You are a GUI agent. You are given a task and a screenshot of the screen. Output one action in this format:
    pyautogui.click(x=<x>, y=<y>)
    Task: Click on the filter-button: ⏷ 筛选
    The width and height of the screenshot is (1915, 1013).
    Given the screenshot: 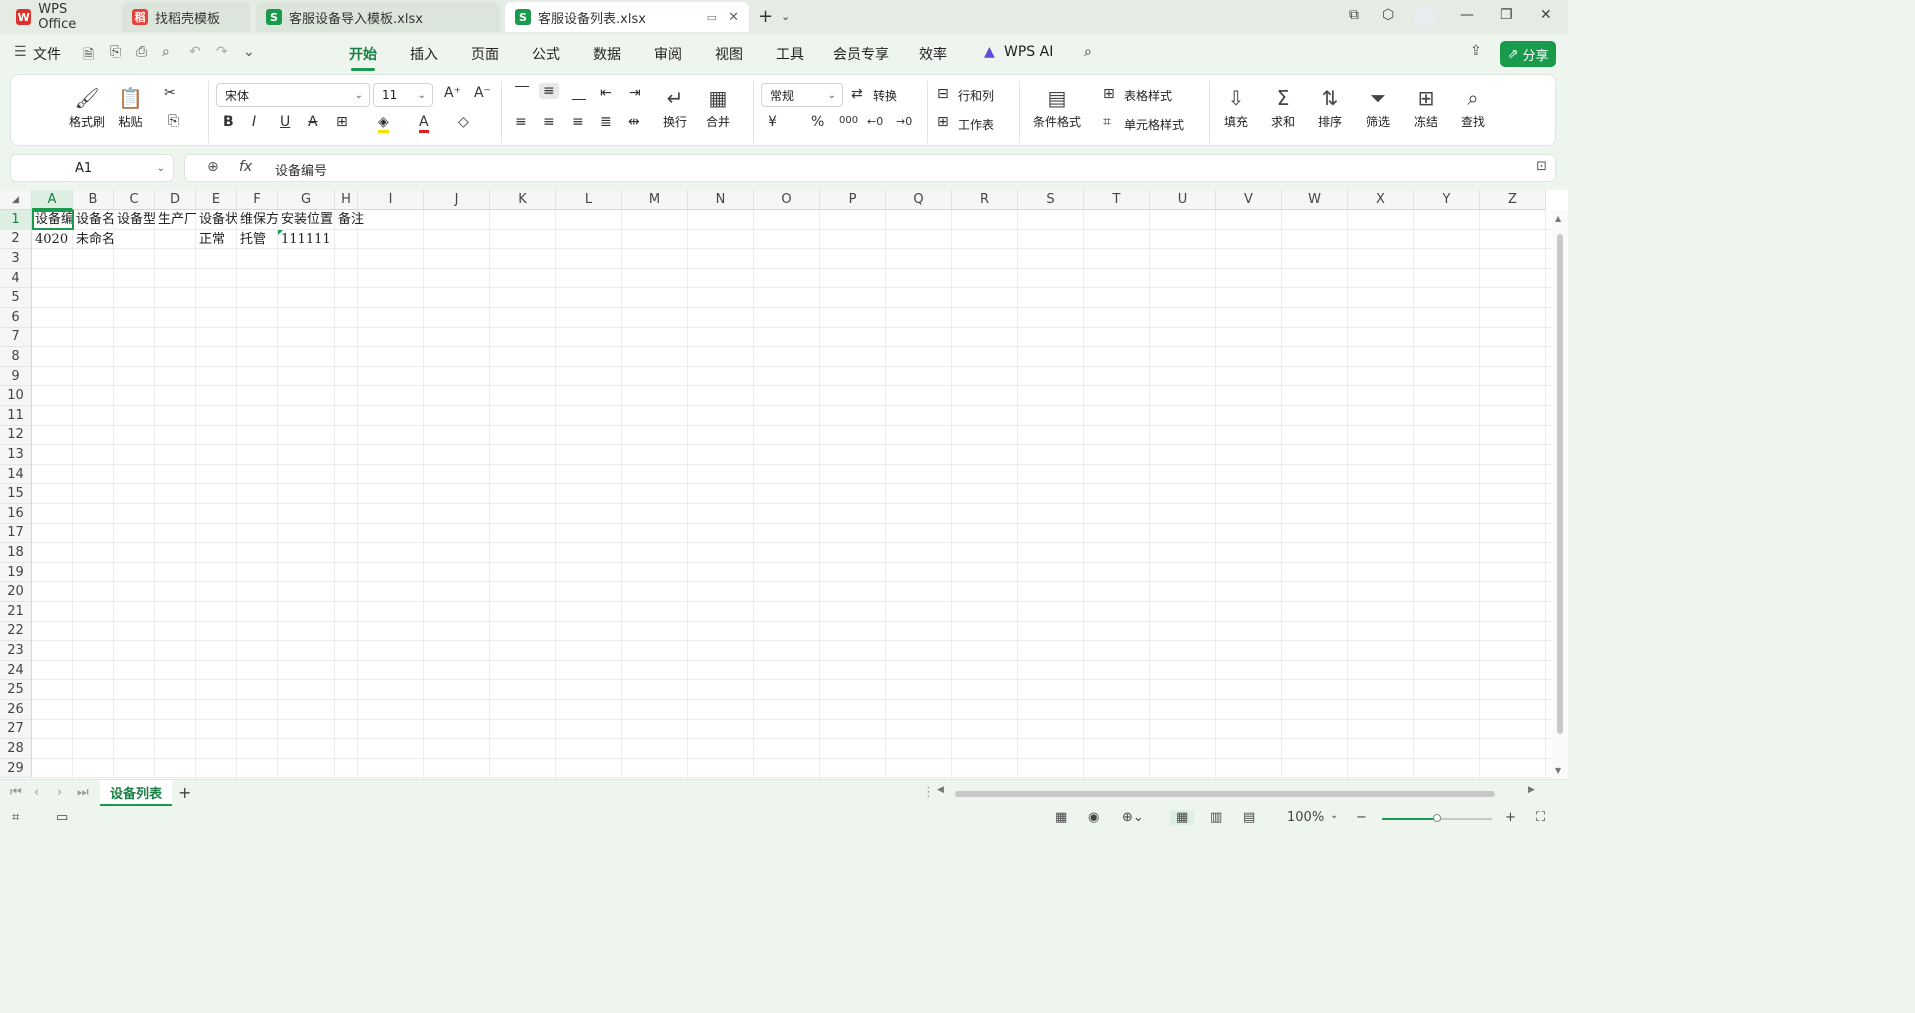 What is the action you would take?
    pyautogui.click(x=1378, y=106)
    